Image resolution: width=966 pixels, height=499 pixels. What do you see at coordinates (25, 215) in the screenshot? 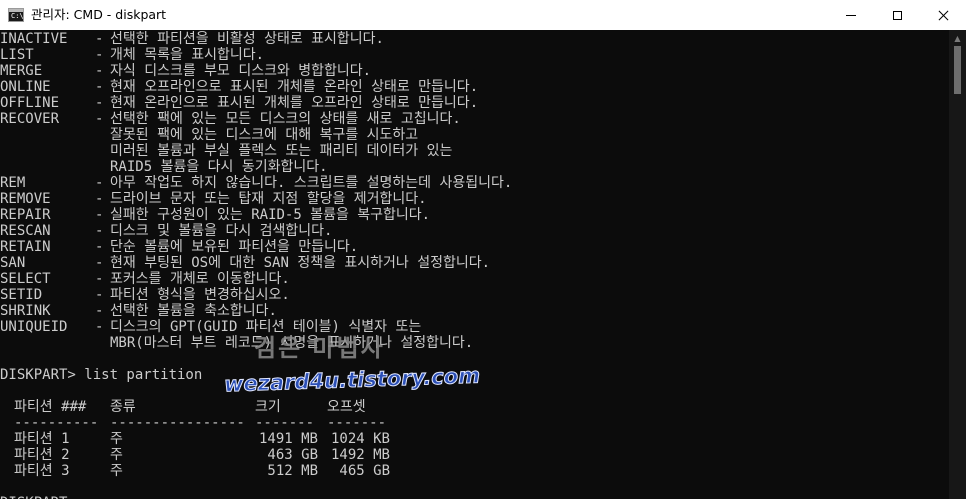
I see `command-name: REPAIR` at bounding box center [25, 215].